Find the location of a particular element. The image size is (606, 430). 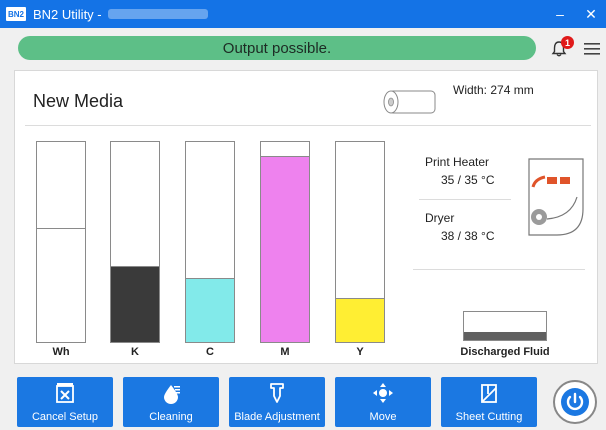

media-width: Width: 274 mm is located at coordinates (493, 90).